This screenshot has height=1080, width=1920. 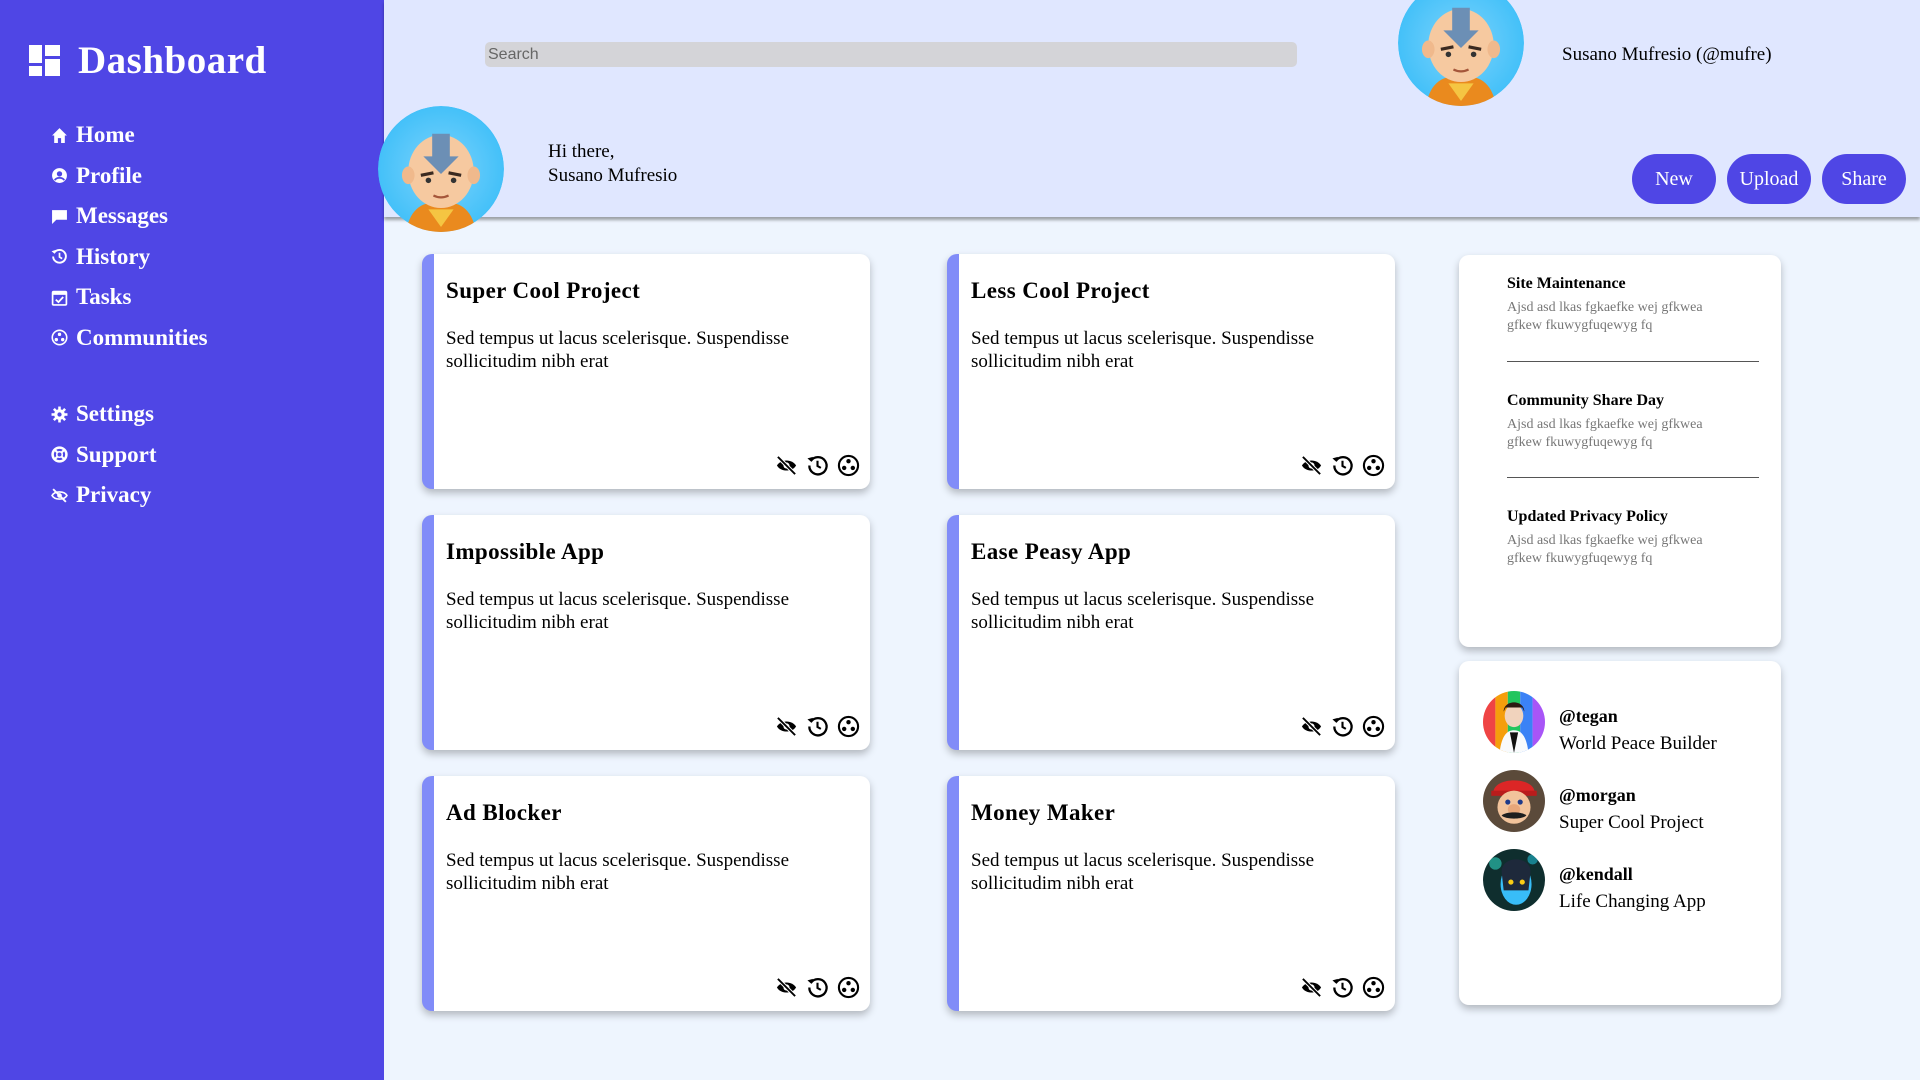 I want to click on project-title: Less Cool Project, so click(x=1060, y=290).